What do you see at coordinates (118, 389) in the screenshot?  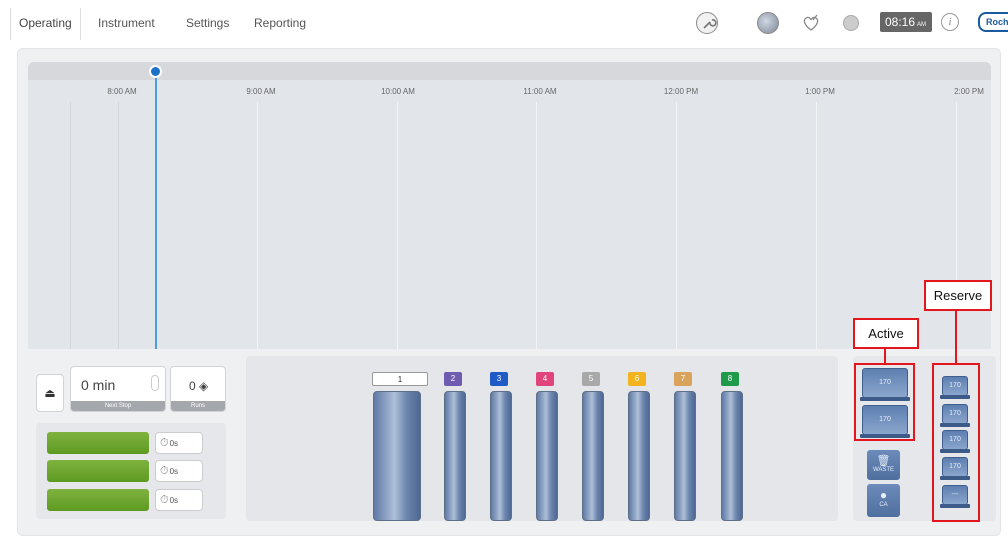 I see `next-stop-box: 0 min Next Stop` at bounding box center [118, 389].